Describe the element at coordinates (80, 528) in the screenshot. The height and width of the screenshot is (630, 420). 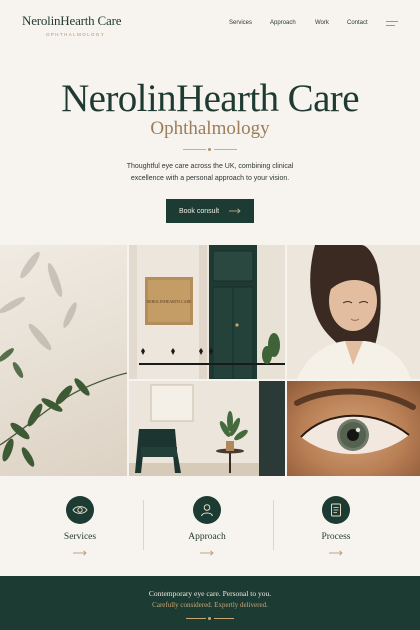
I see `feature-services: Services` at that location.